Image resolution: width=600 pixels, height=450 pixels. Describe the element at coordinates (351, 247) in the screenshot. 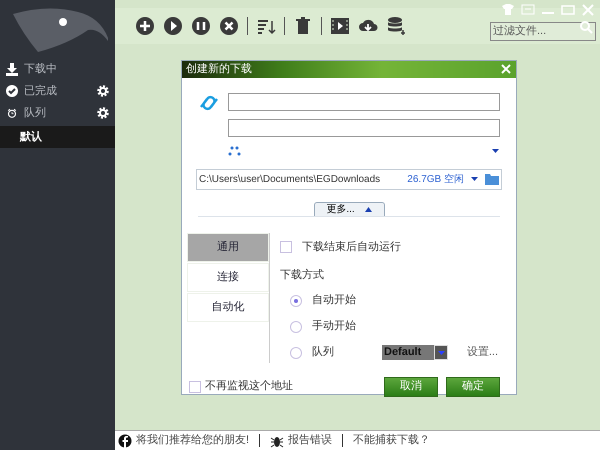

I see `checkbox-label: 下载结束后自动运行` at that location.